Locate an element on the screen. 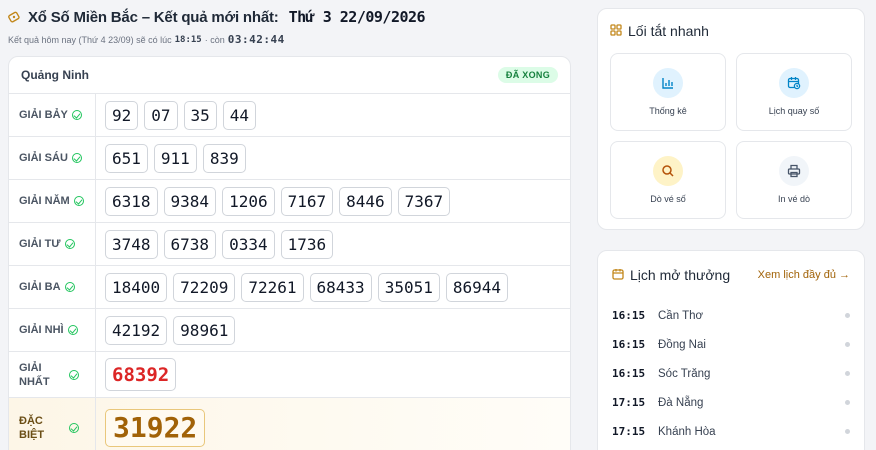  prize-row-5: GIẢI NĂM 6318 9384 1206 7167 8446 7367 is located at coordinates (289, 201).